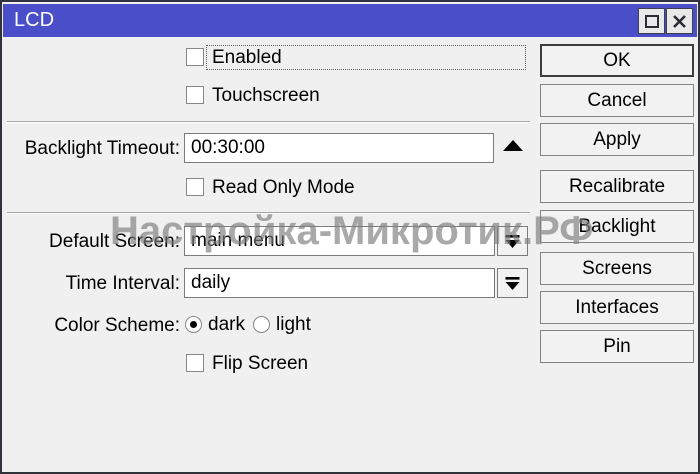 The height and width of the screenshot is (474, 700). What do you see at coordinates (617, 60) in the screenshot?
I see `ok-button: OK` at bounding box center [617, 60].